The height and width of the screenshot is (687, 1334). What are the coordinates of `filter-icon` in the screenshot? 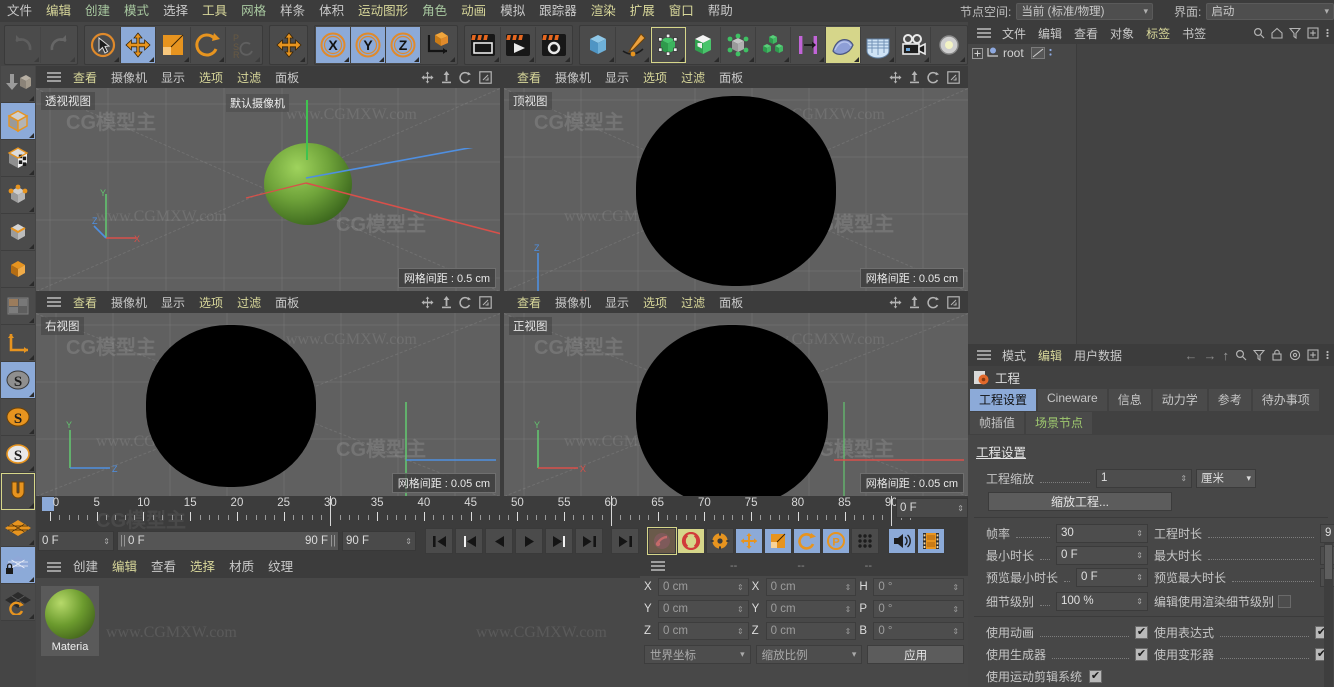 It's located at (1259, 355).